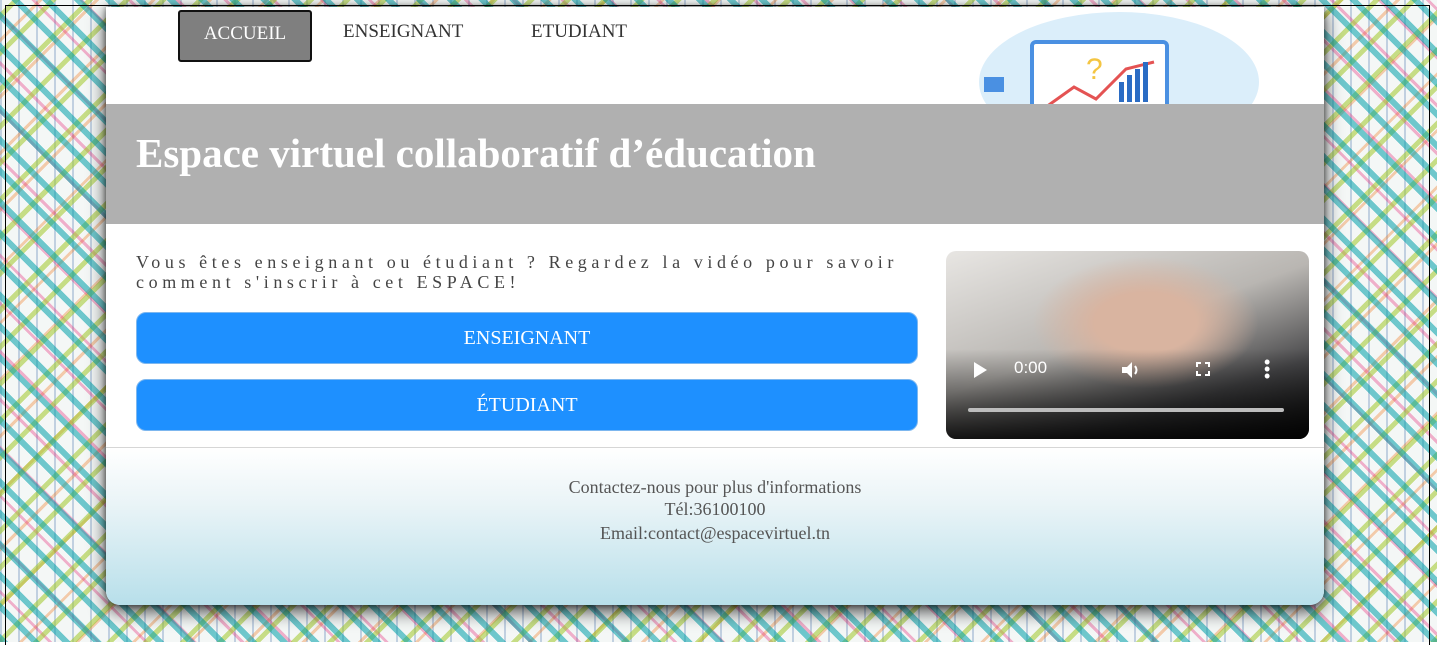  What do you see at coordinates (1031, 367) in the screenshot?
I see `video-time: 0:00` at bounding box center [1031, 367].